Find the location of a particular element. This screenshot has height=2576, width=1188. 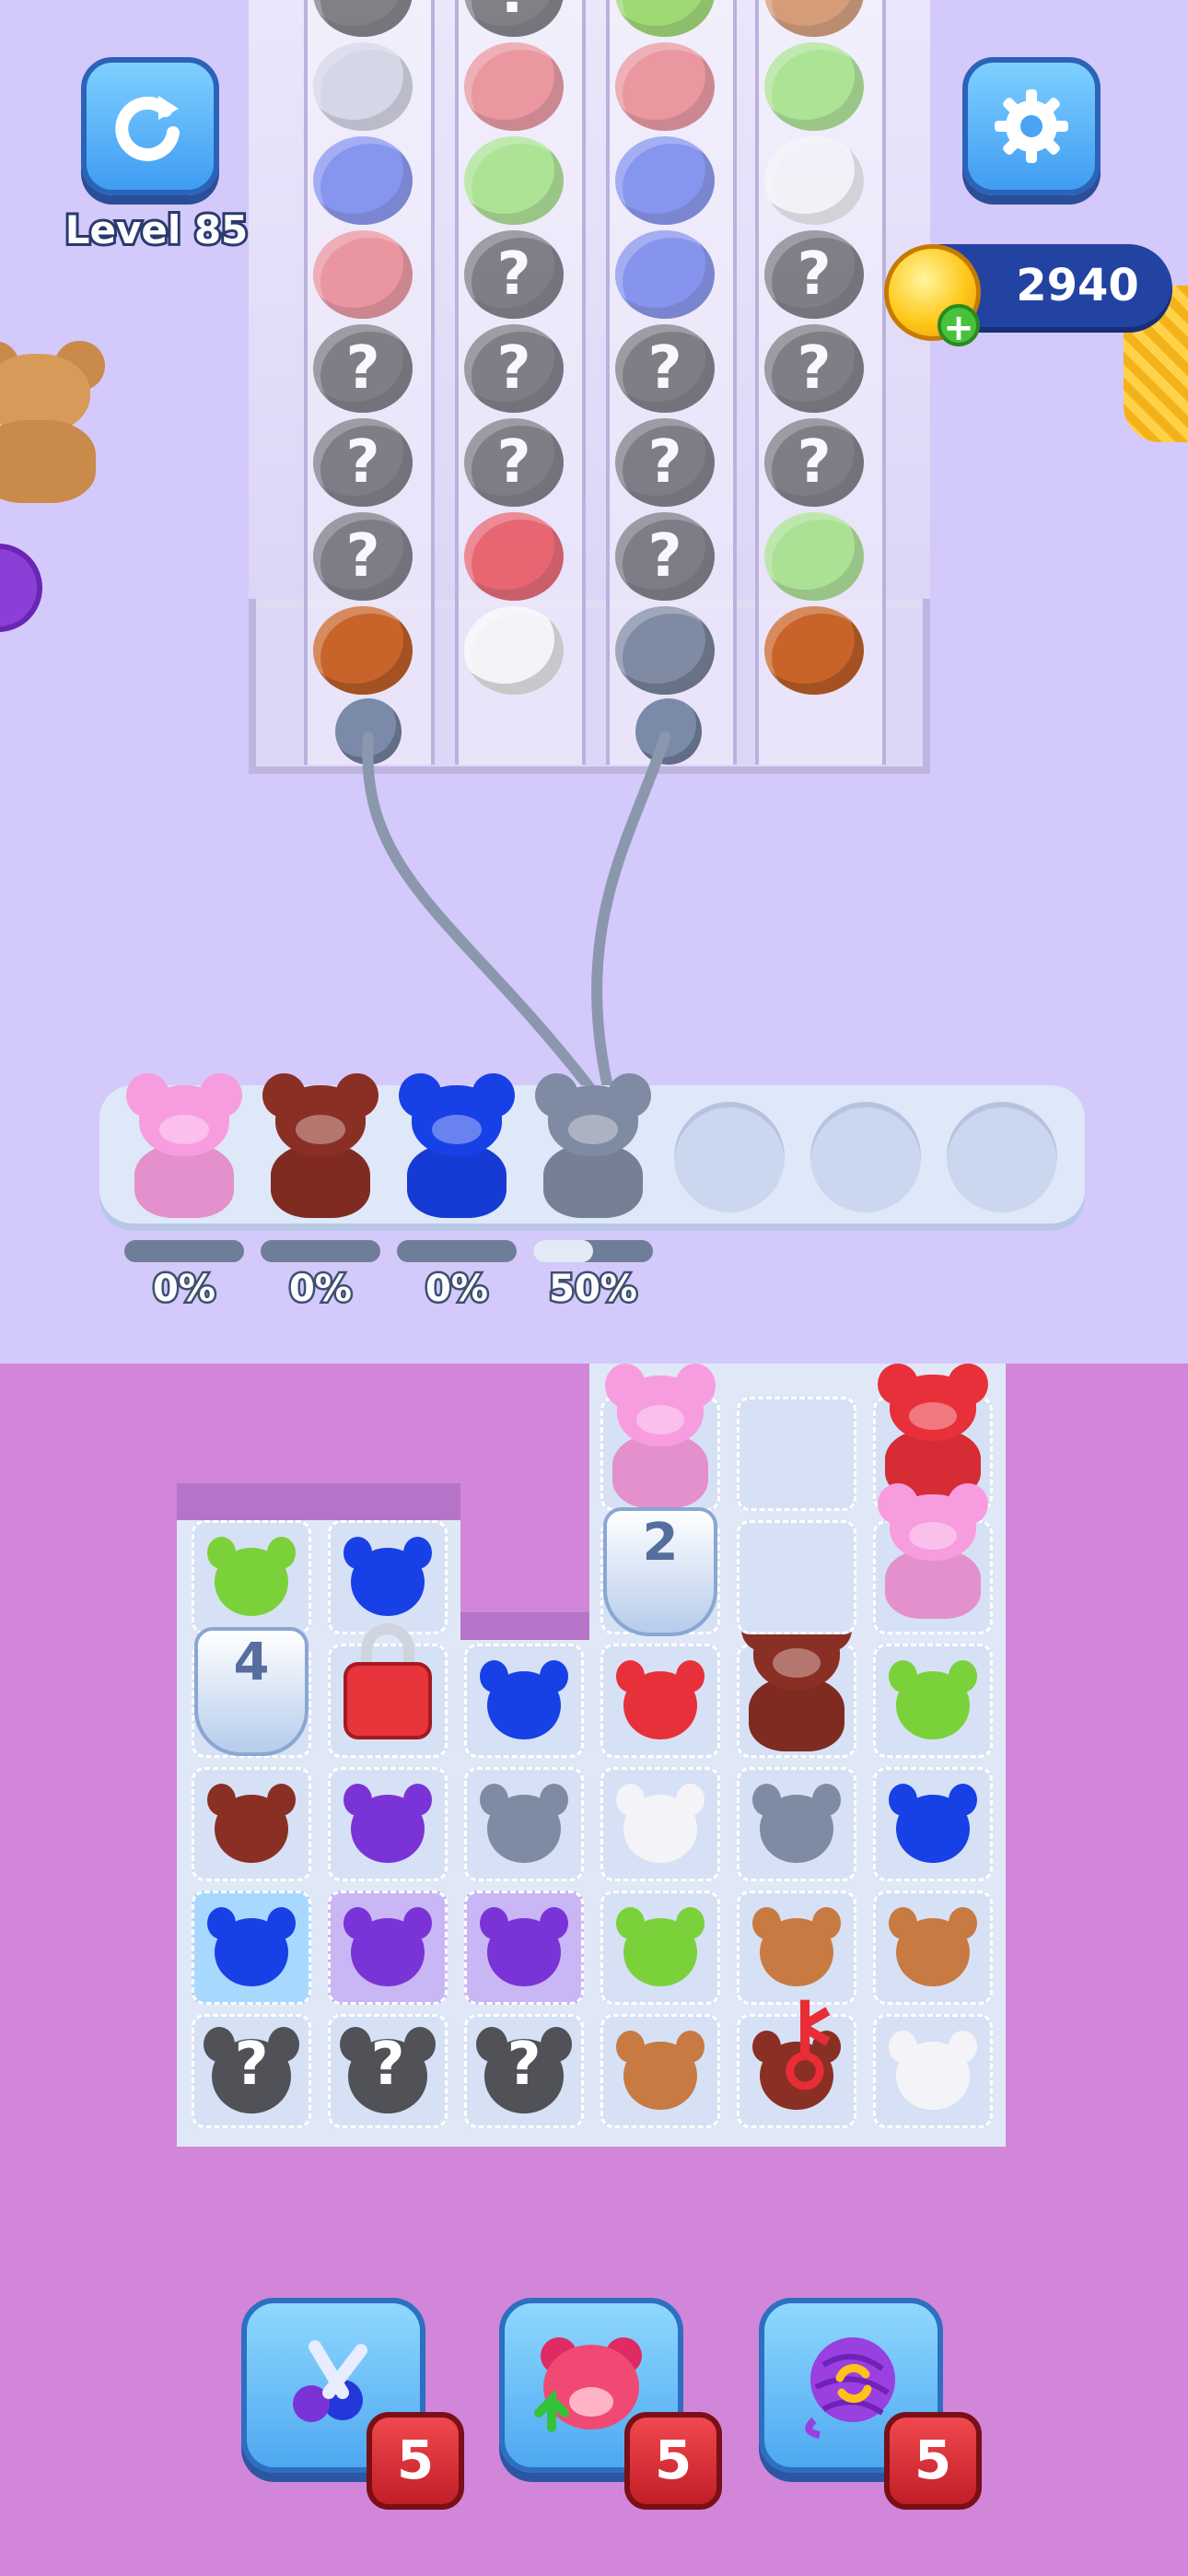

gear-icon is located at coordinates (1031, 126).